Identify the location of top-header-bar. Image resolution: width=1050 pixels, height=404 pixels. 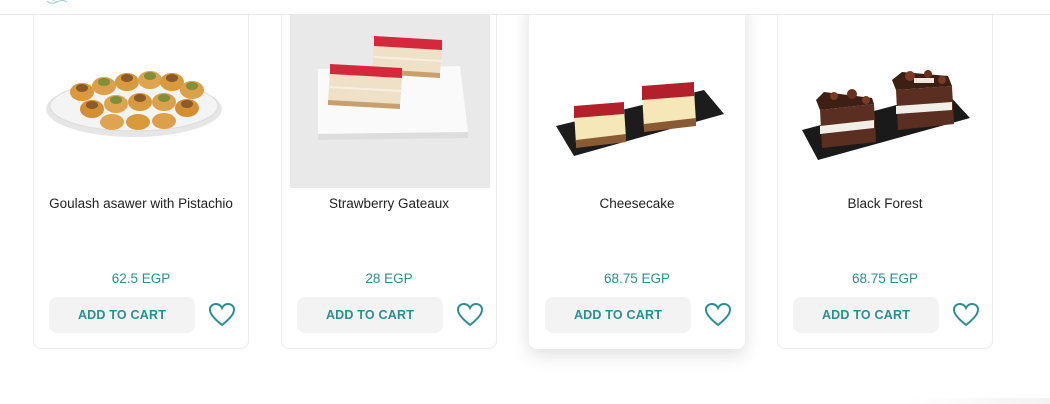
(525, 7).